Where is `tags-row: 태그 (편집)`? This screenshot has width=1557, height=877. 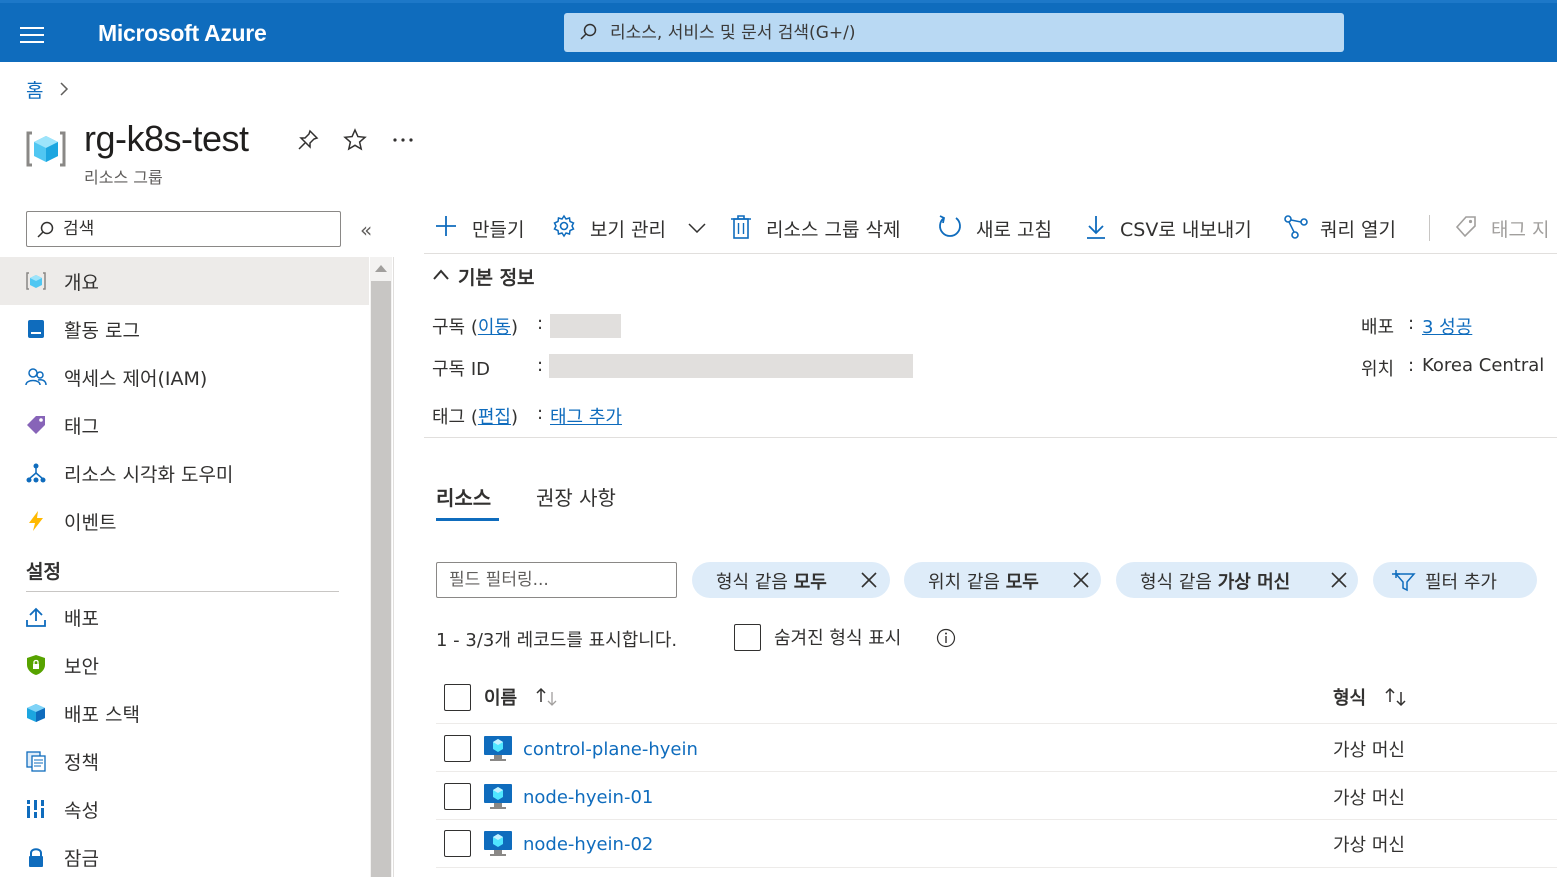 tags-row: 태그 (편집) is located at coordinates (475, 416).